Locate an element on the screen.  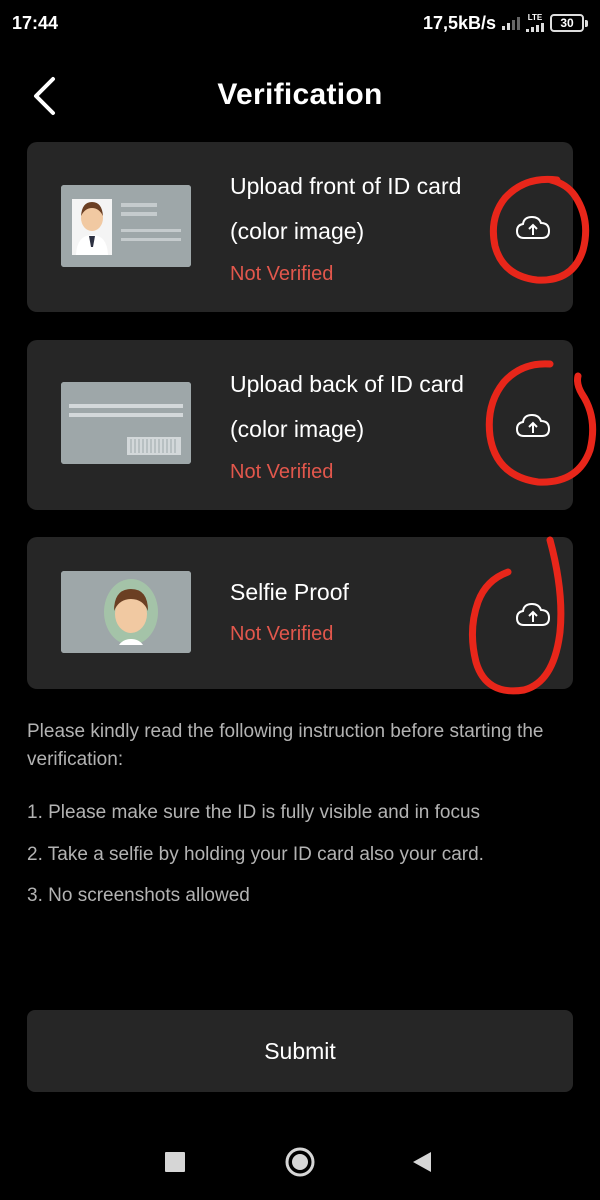
battery-icon: 30 is located at coordinates (569, 23).